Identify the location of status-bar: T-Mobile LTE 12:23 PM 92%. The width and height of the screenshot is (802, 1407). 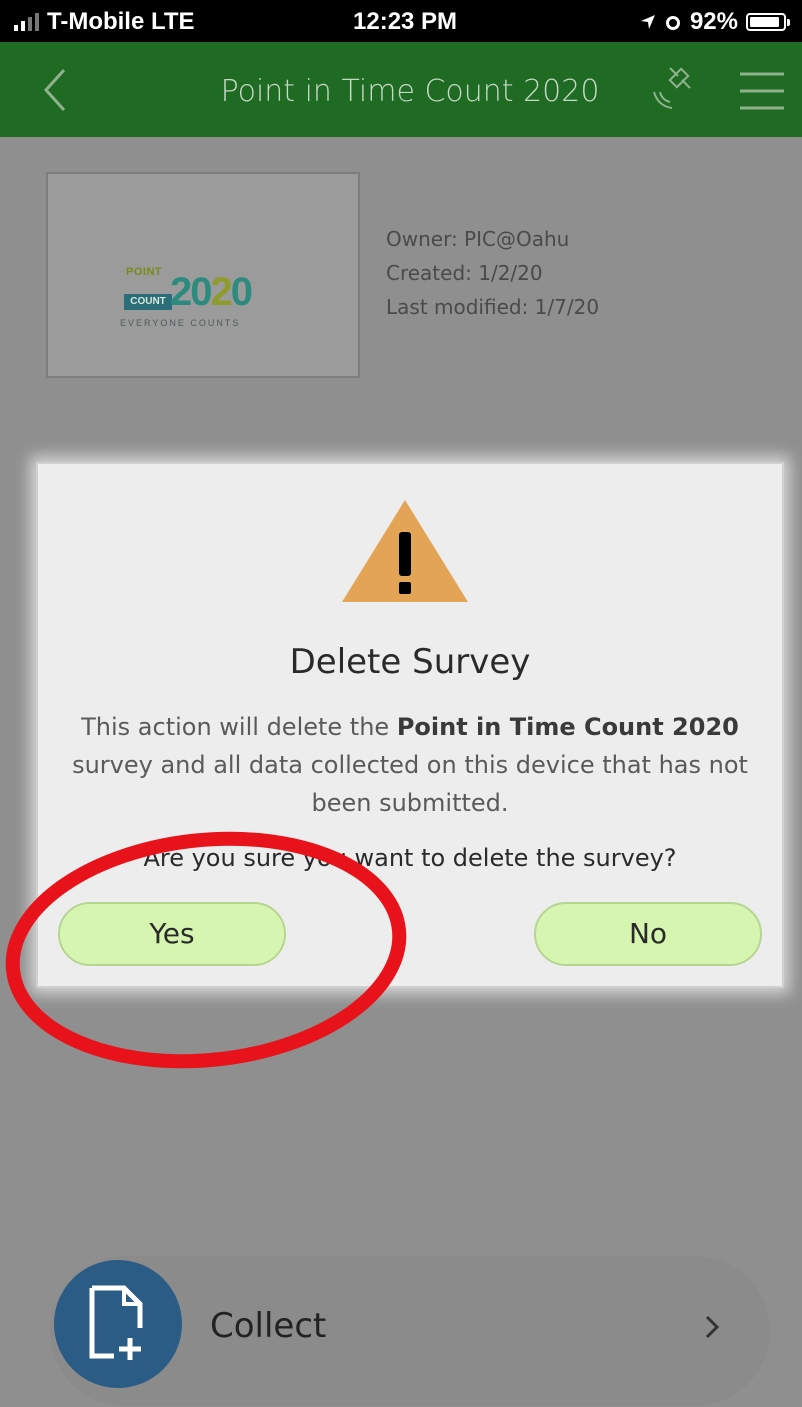
(401, 21).